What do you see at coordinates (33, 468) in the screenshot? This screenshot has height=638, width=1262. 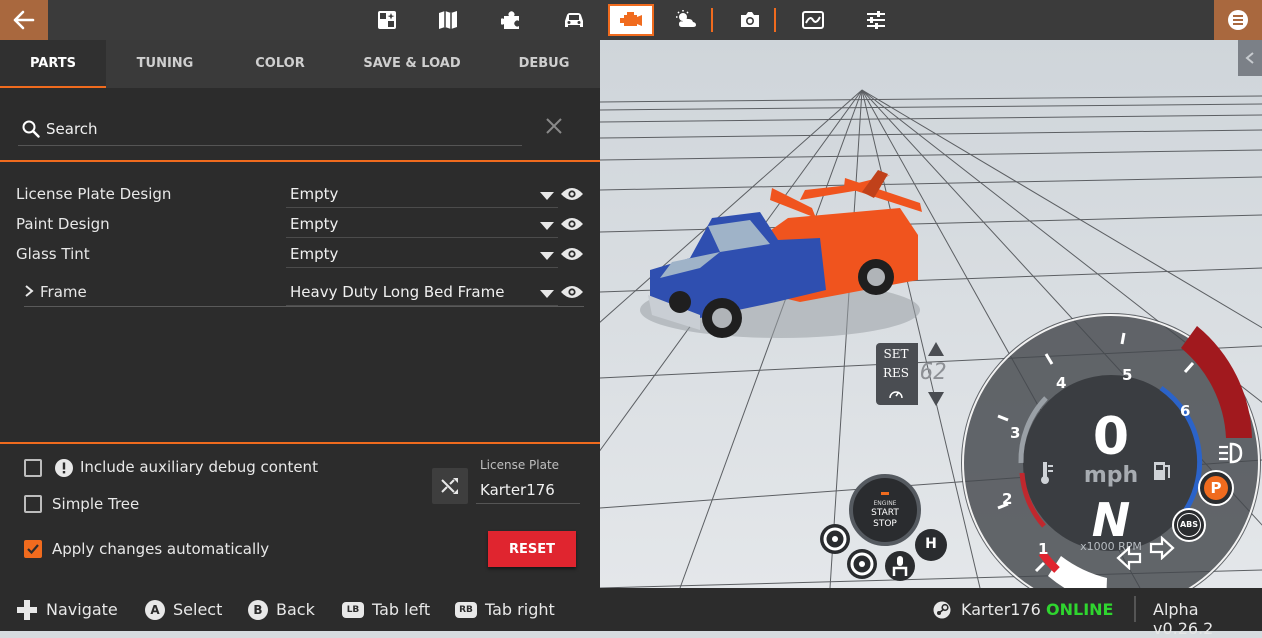 I see `debug-content-checkbox` at bounding box center [33, 468].